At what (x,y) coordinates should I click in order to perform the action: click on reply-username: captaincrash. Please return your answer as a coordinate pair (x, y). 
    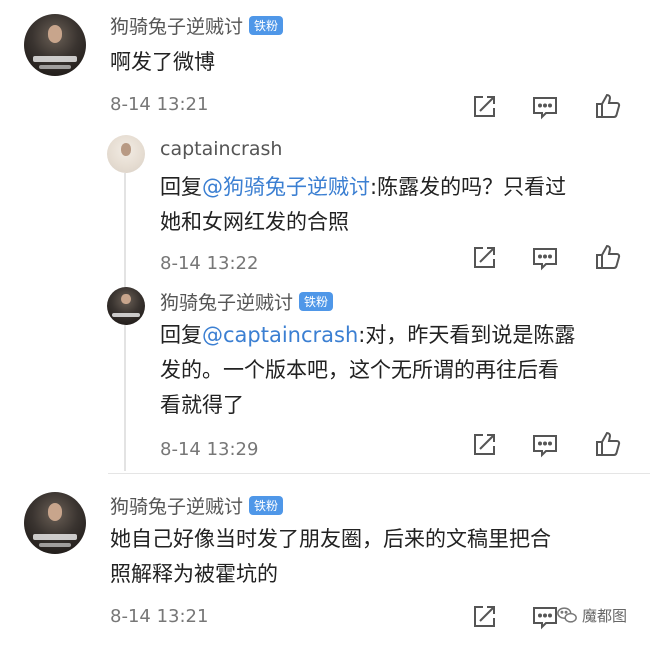
    Looking at the image, I should click on (221, 149).